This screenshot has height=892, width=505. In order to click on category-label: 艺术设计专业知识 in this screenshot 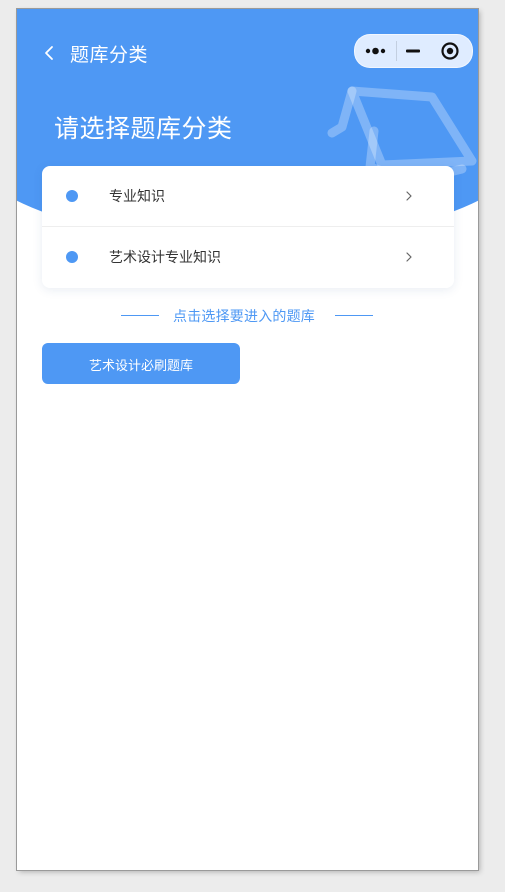, I will do `click(165, 258)`.